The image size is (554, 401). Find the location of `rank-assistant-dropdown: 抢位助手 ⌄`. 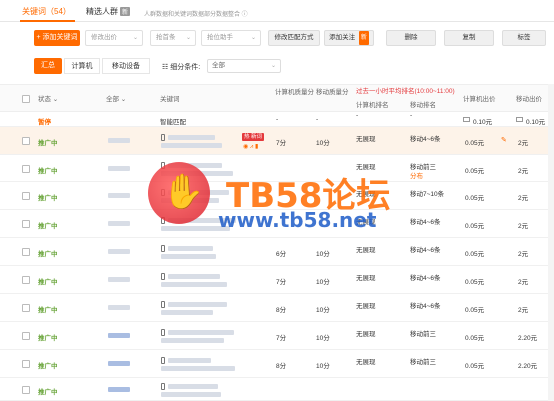

rank-assistant-dropdown: 抢位助手 ⌄ is located at coordinates (231, 38).